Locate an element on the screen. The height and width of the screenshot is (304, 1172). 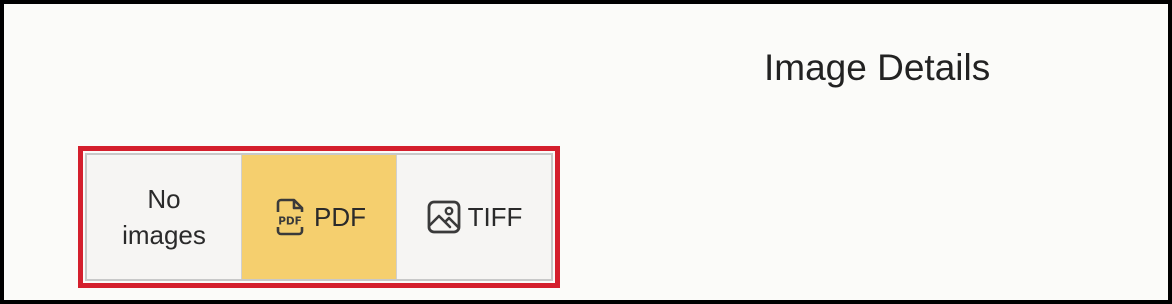
option-pdf: PDF PDF is located at coordinates (318, 217).